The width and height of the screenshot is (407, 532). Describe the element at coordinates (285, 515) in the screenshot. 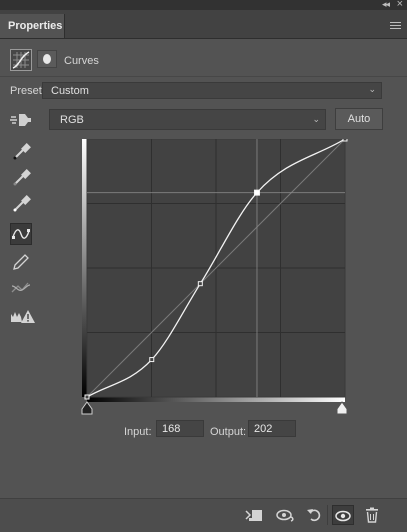

I see `view-previous-state-icon` at that location.